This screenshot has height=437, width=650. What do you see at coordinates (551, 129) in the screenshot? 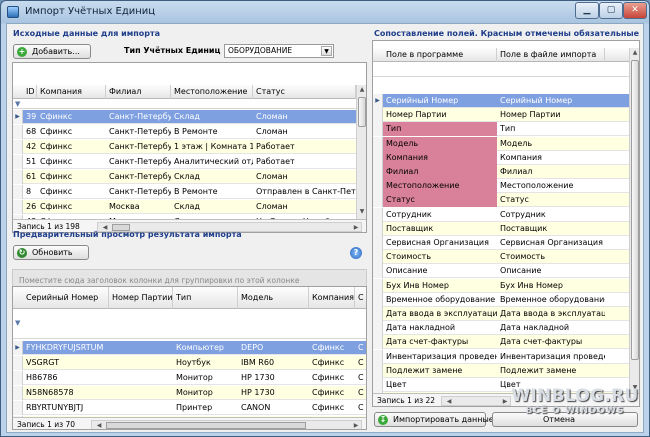
I see `file-field-cell: Тип` at bounding box center [551, 129].